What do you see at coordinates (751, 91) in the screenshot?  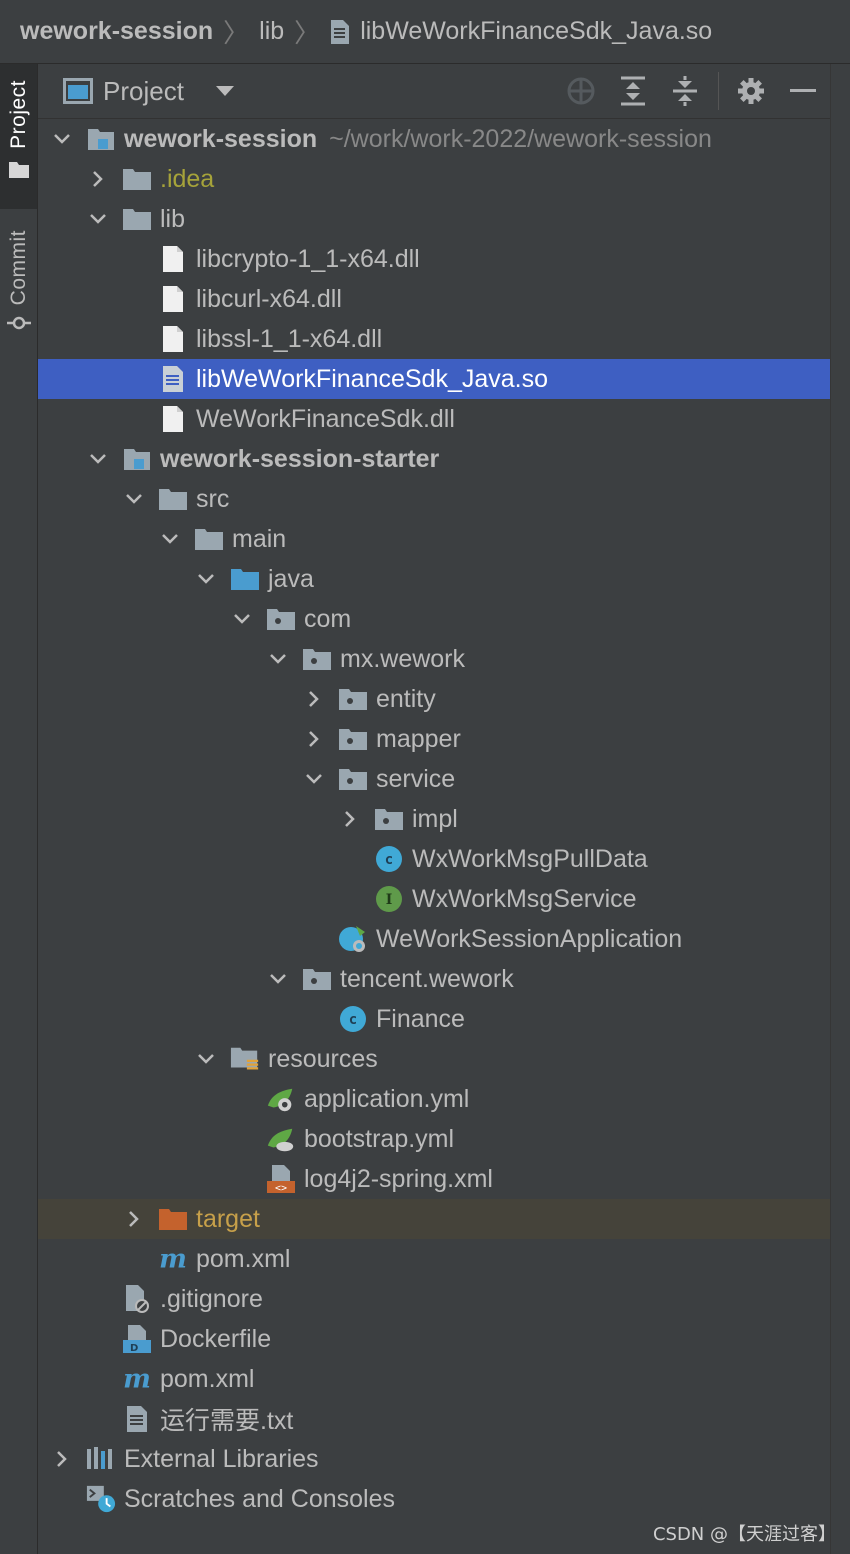 I see `gear-icon` at bounding box center [751, 91].